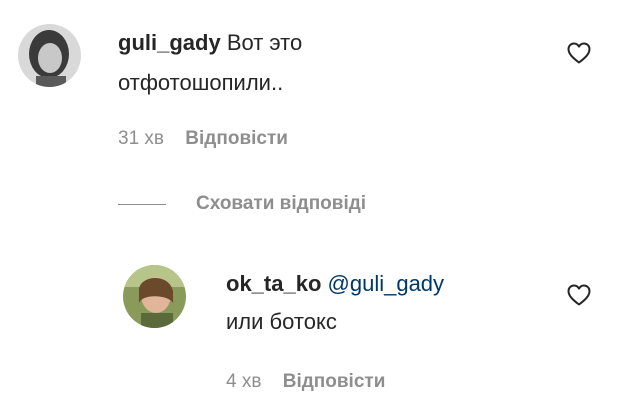  I want to click on comment-text-line-1: guli_gady Вот это, so click(210, 43).